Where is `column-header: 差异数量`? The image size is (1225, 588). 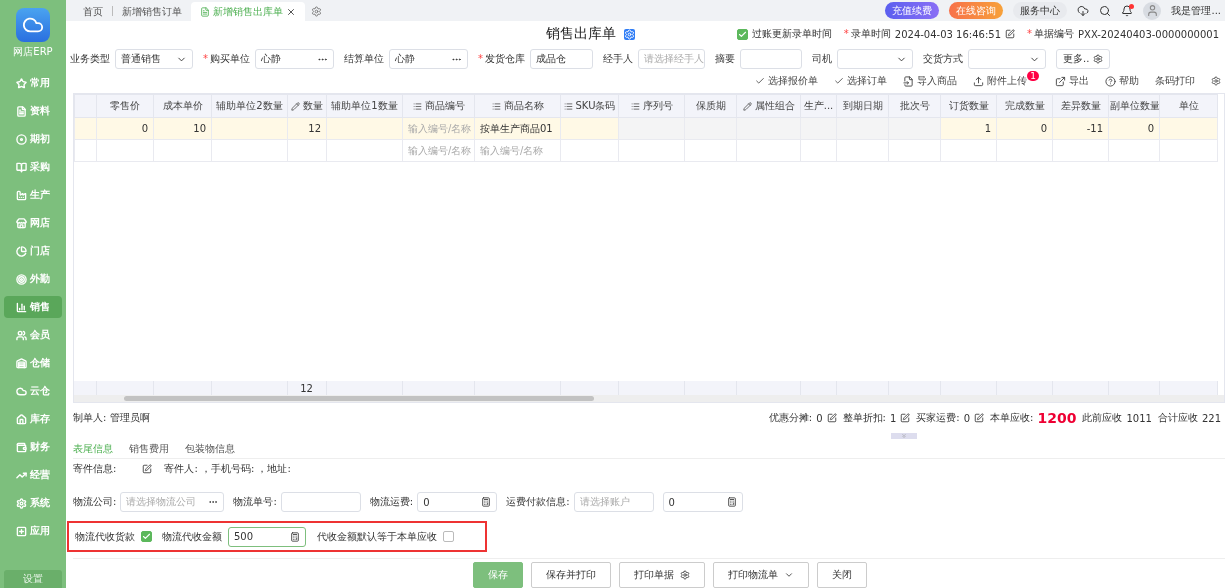
column-header: 差异数量 is located at coordinates (1080, 106).